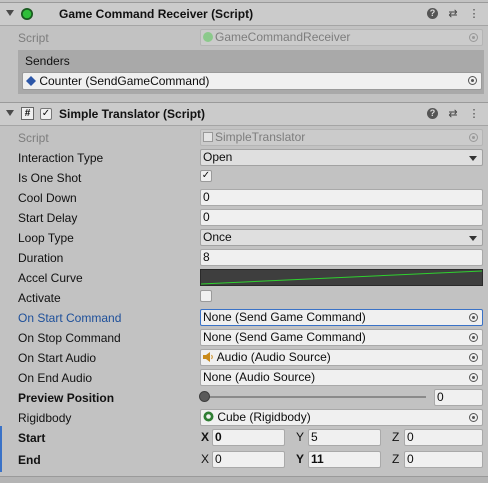 The height and width of the screenshot is (483, 488). I want to click on start-y-axis-label: Y, so click(300, 437).